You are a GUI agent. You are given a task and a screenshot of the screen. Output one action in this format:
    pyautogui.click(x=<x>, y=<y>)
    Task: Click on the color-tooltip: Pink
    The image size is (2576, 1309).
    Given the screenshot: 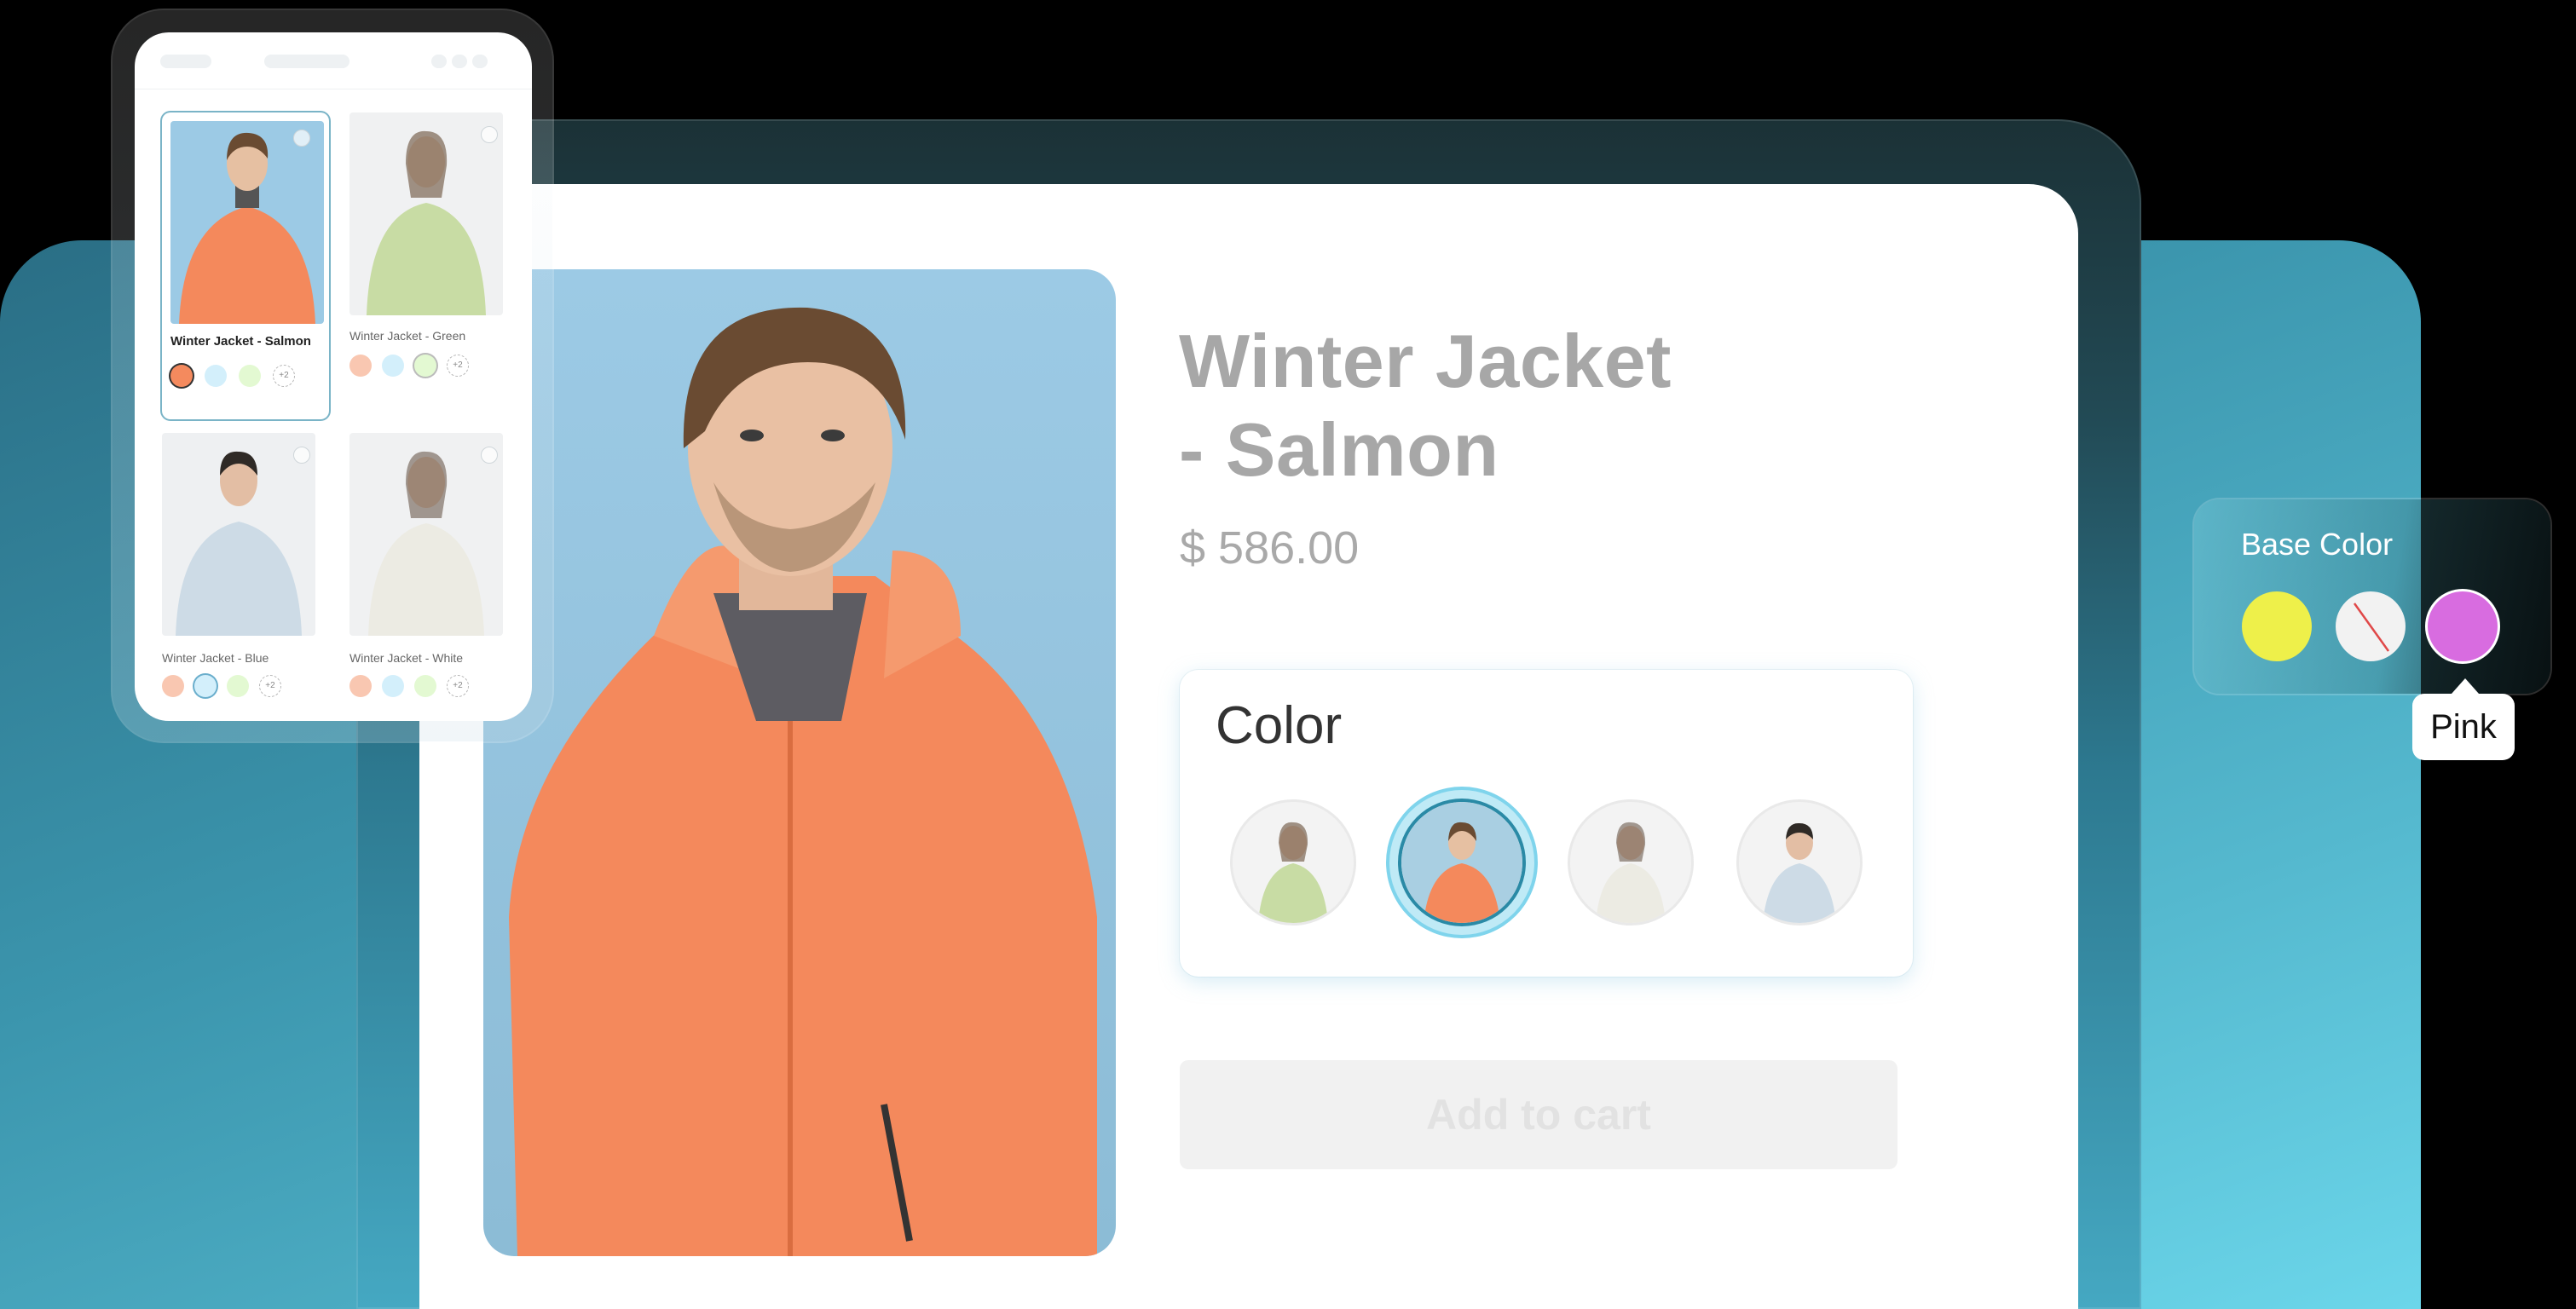 What is the action you would take?
    pyautogui.click(x=2463, y=719)
    